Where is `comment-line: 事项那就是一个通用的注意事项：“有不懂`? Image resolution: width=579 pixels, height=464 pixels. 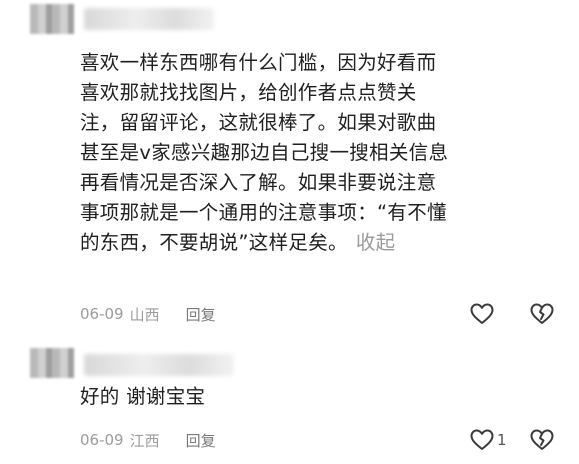 comment-line: 事项那就是一个通用的注意事项：“有不懂 is located at coordinates (263, 212).